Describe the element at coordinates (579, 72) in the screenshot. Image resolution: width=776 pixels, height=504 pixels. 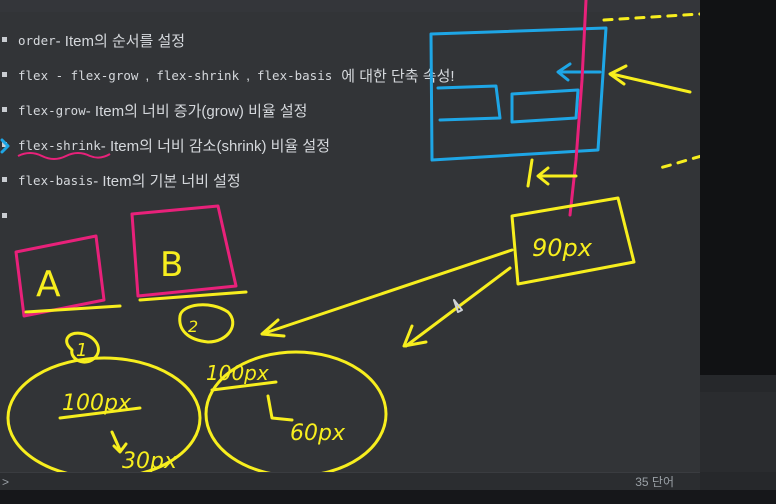
I see `blue-arrow-icon` at that location.